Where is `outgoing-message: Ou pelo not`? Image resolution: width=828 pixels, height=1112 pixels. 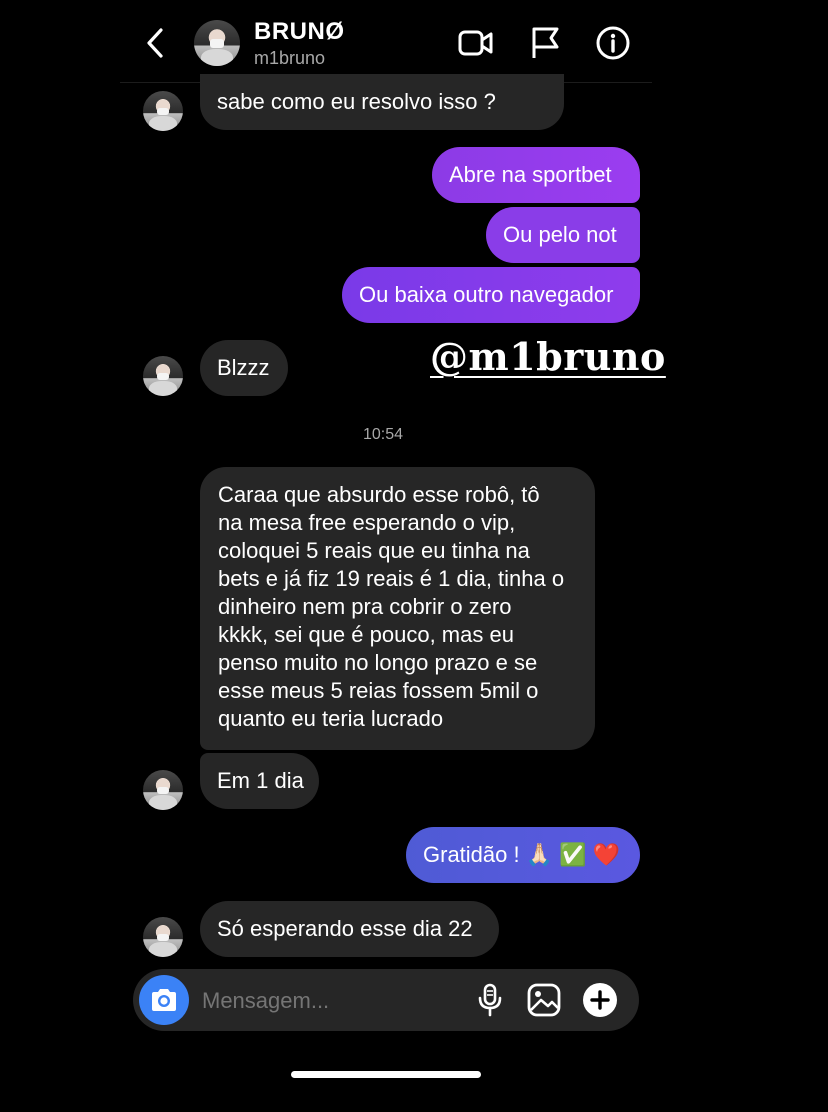
outgoing-message: Ou pelo not is located at coordinates (563, 235).